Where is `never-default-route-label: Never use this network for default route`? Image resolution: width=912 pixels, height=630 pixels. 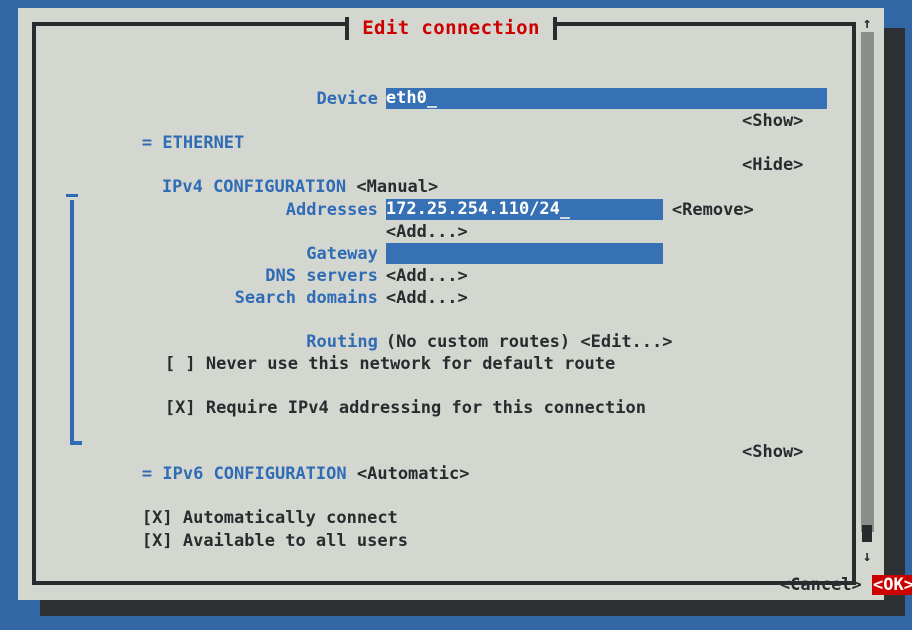 never-default-route-label: Never use this network for default route is located at coordinates (410, 364).